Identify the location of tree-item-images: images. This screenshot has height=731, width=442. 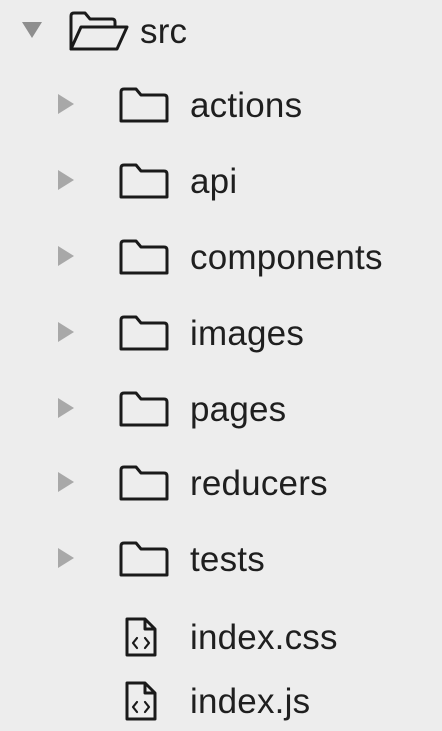
(221, 336).